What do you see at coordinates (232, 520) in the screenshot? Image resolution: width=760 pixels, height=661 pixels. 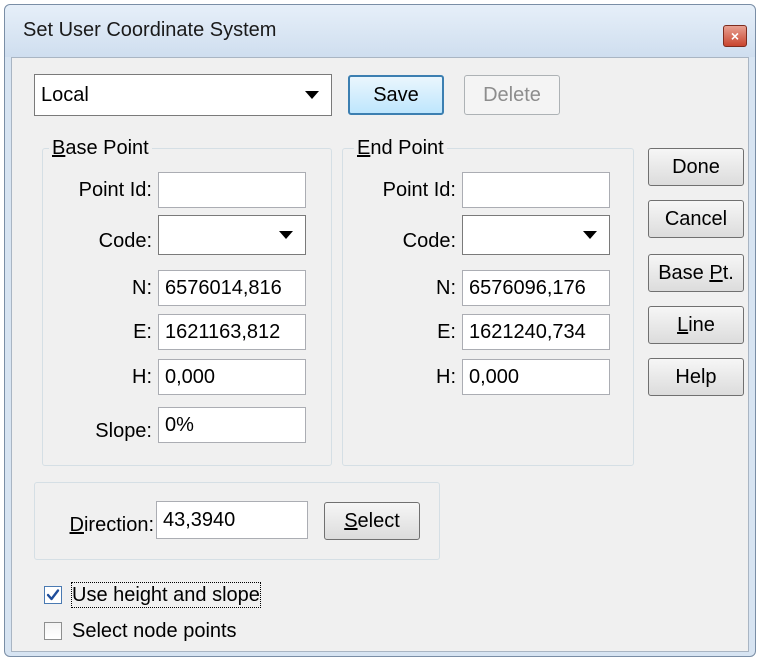 I see `direction-input: 43,3940` at bounding box center [232, 520].